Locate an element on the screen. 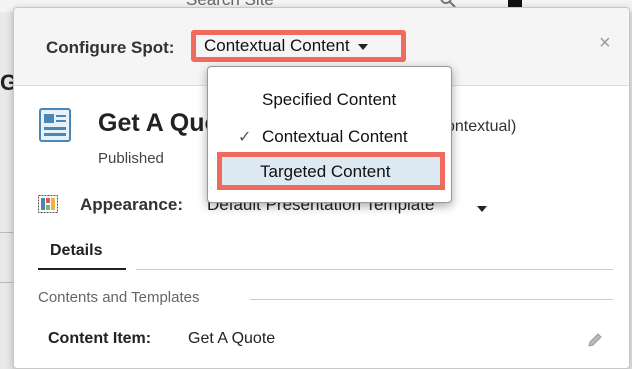 The image size is (632, 369). spot-type-value: Contextual Content is located at coordinates (277, 45).